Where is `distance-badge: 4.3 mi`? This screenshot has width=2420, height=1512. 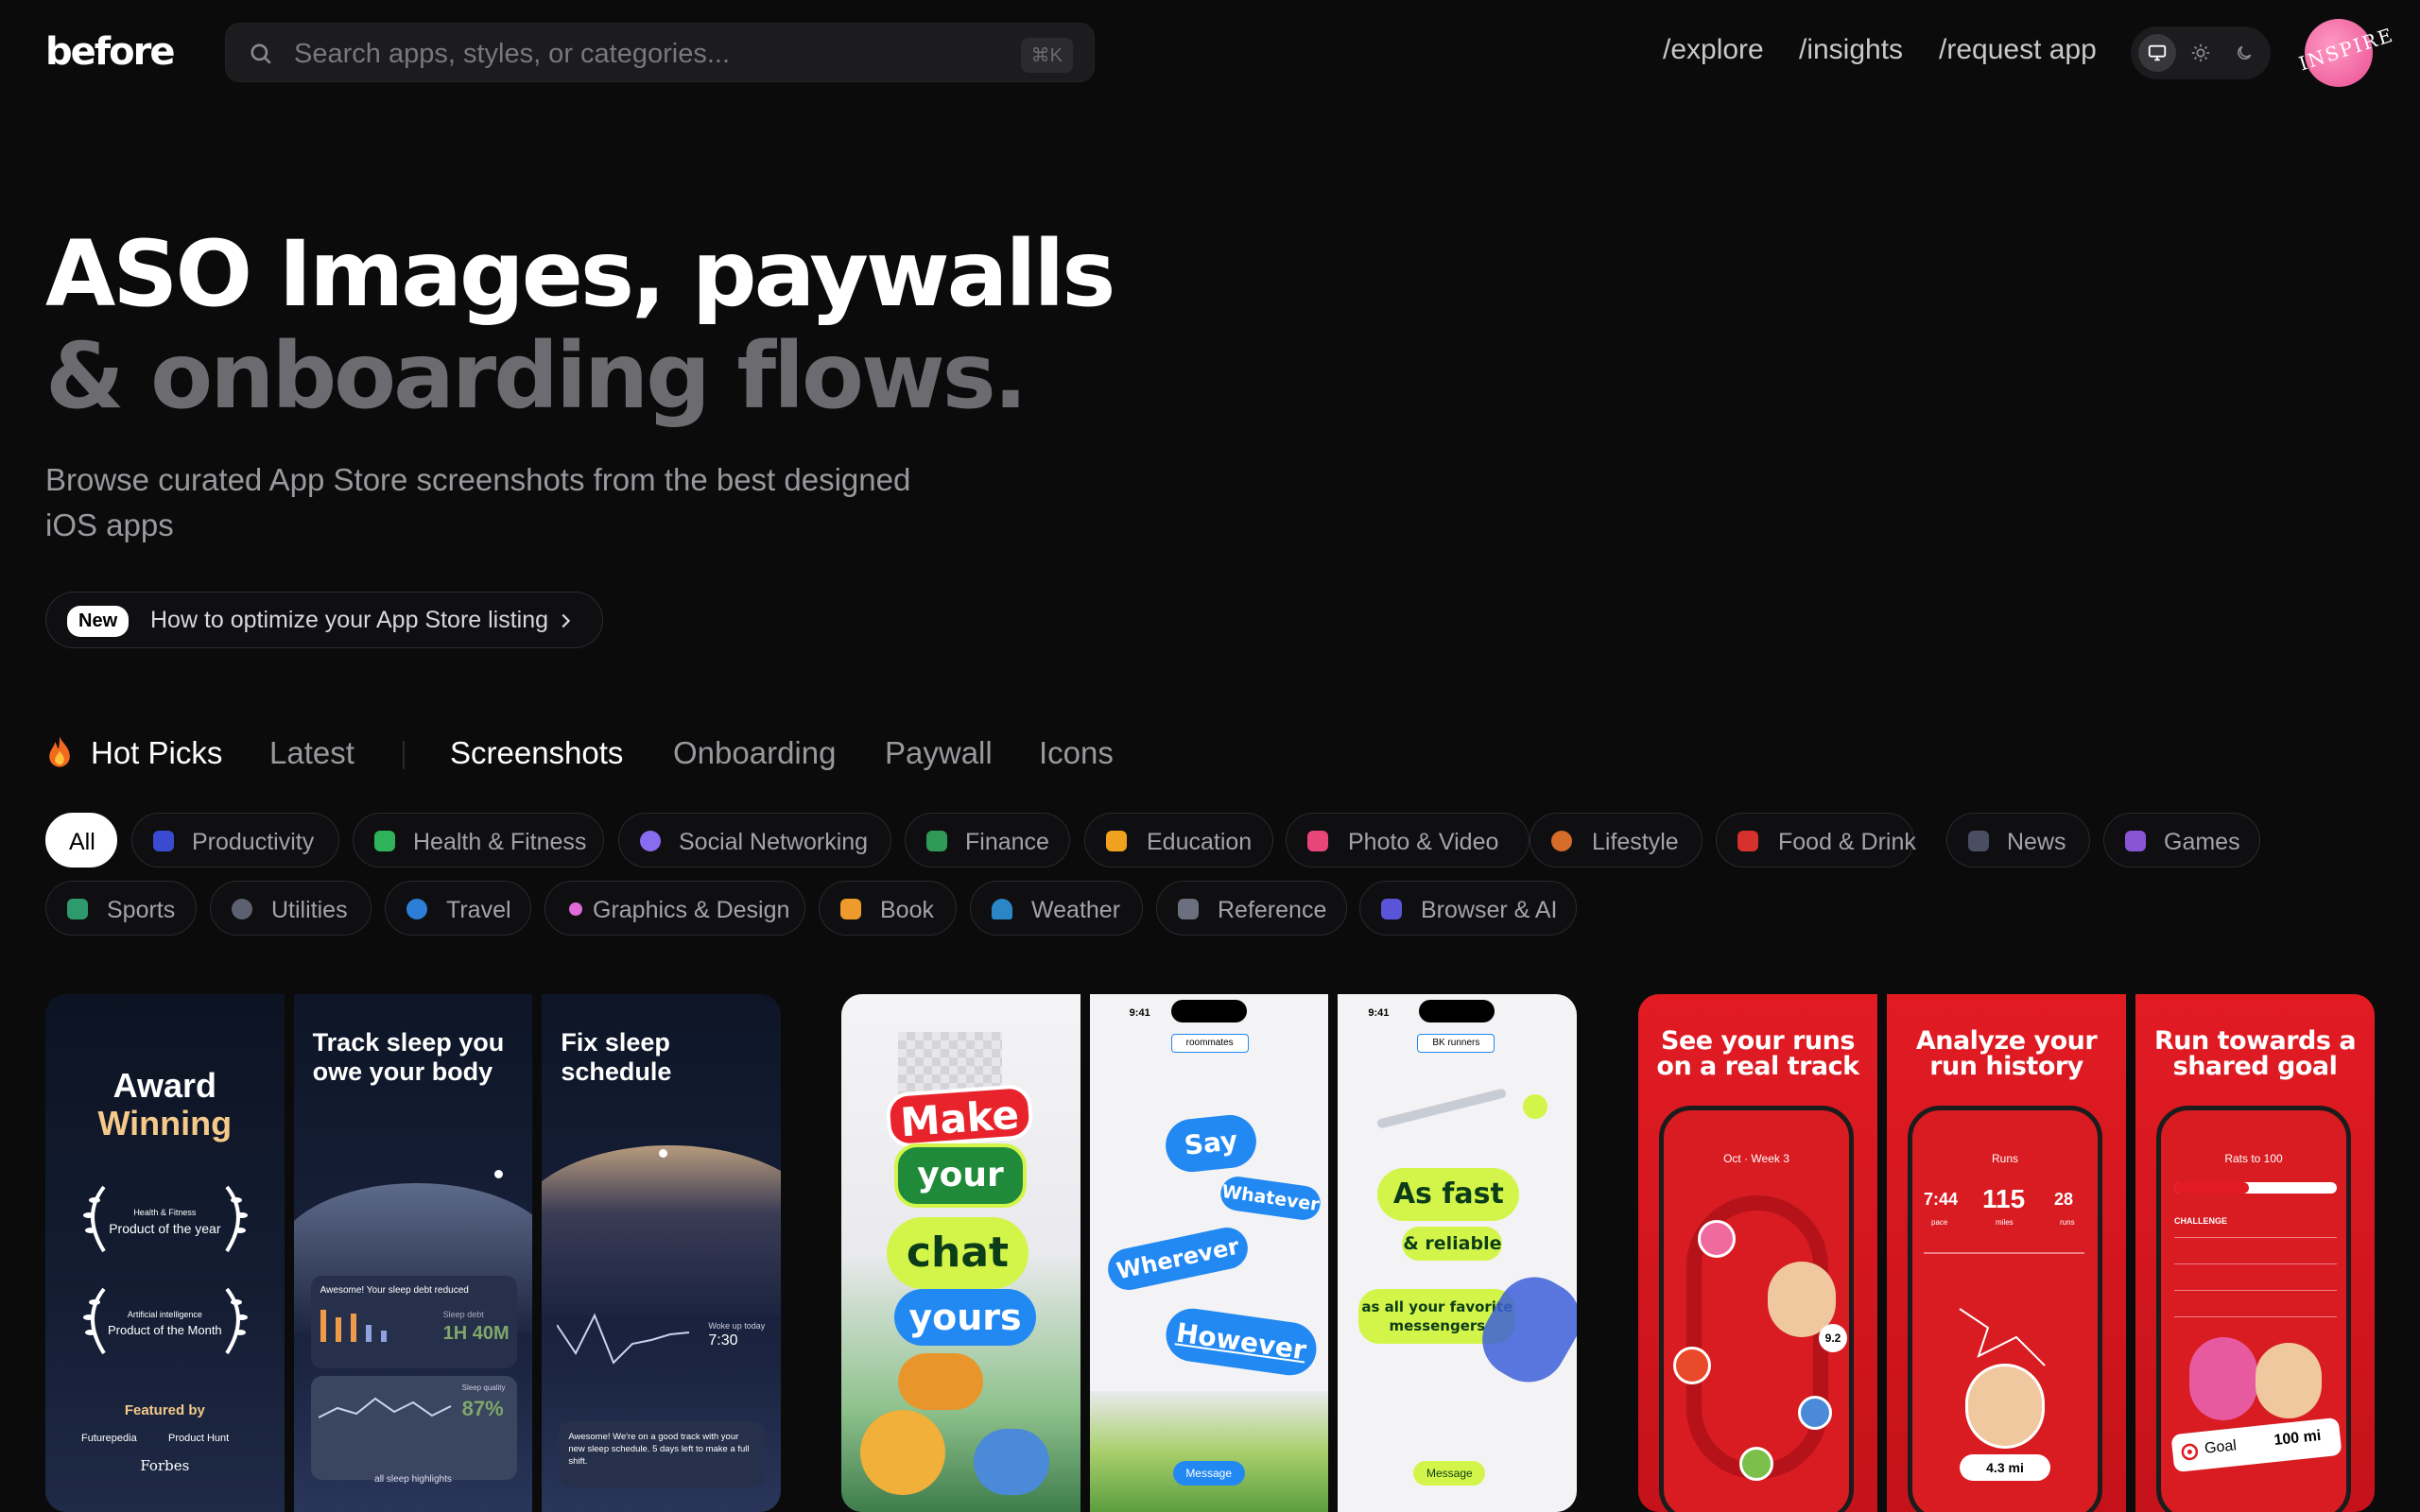
distance-badge: 4.3 mi is located at coordinates (2005, 1467).